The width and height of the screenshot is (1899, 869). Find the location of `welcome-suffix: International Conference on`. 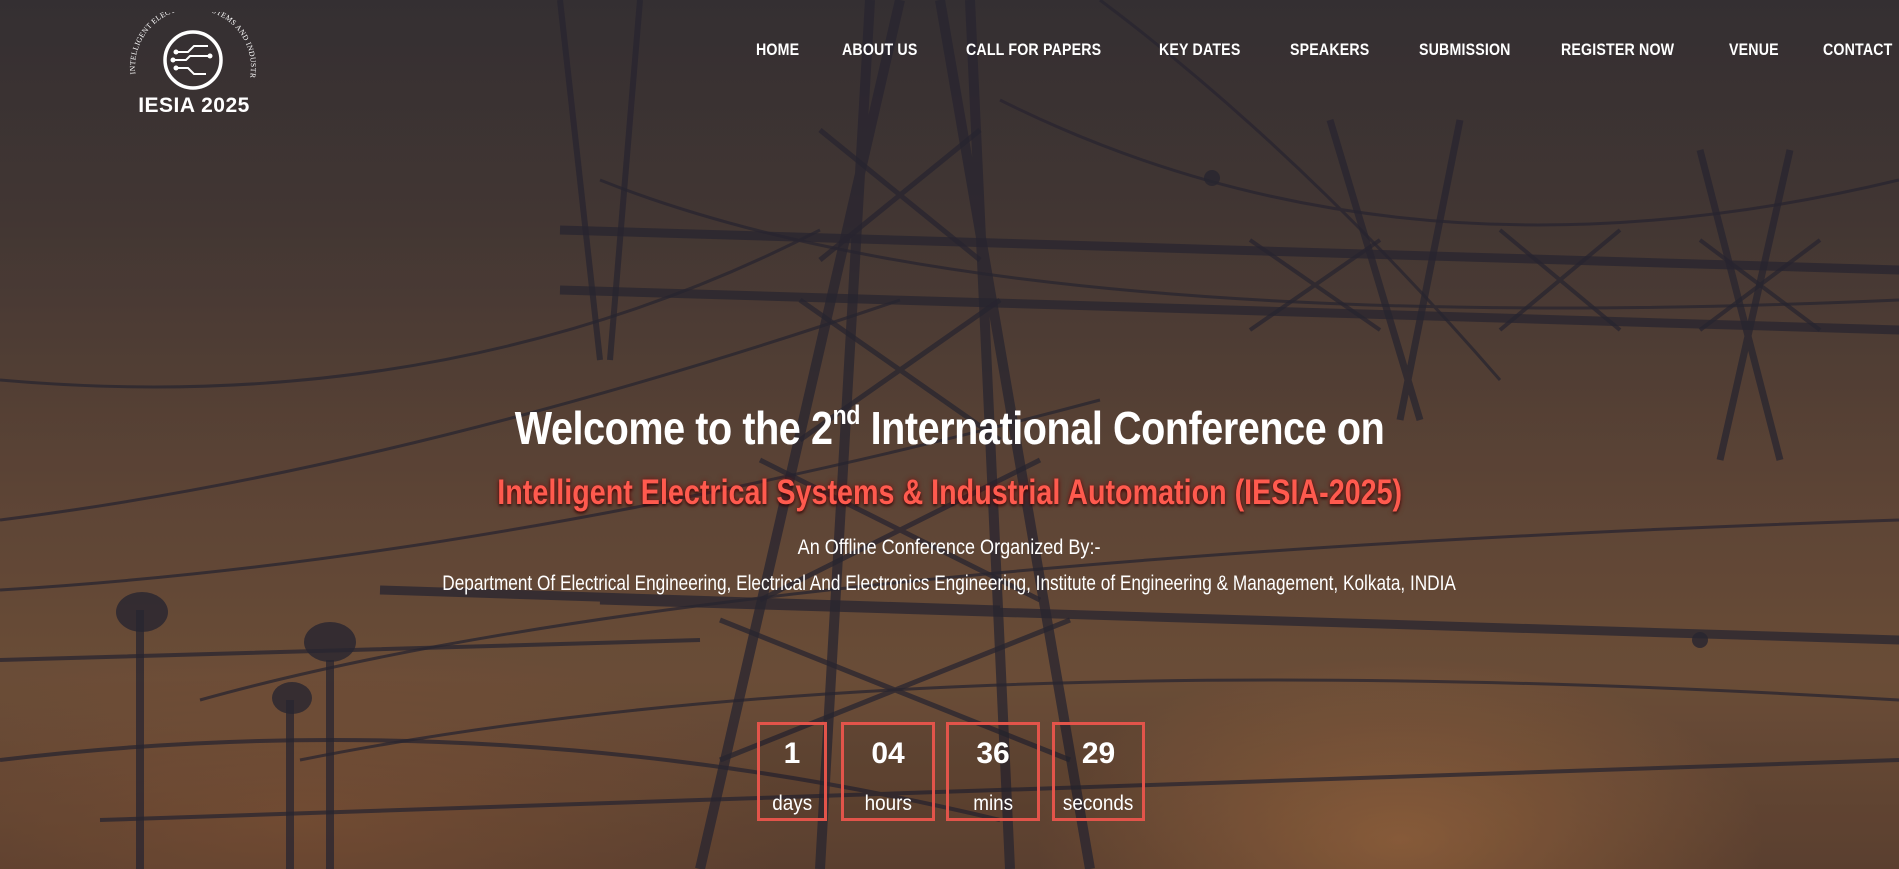

welcome-suffix: International Conference on is located at coordinates (1122, 428).